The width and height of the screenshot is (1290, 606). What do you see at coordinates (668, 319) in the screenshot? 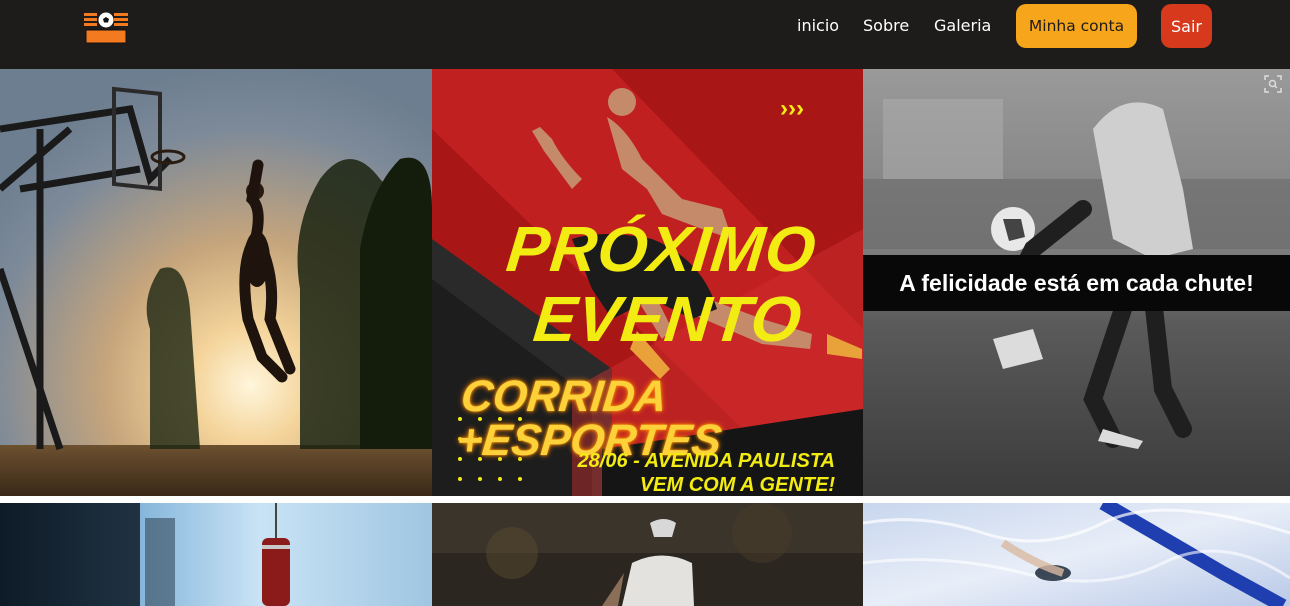
I see `promo-title-line2: EVENTO` at bounding box center [668, 319].